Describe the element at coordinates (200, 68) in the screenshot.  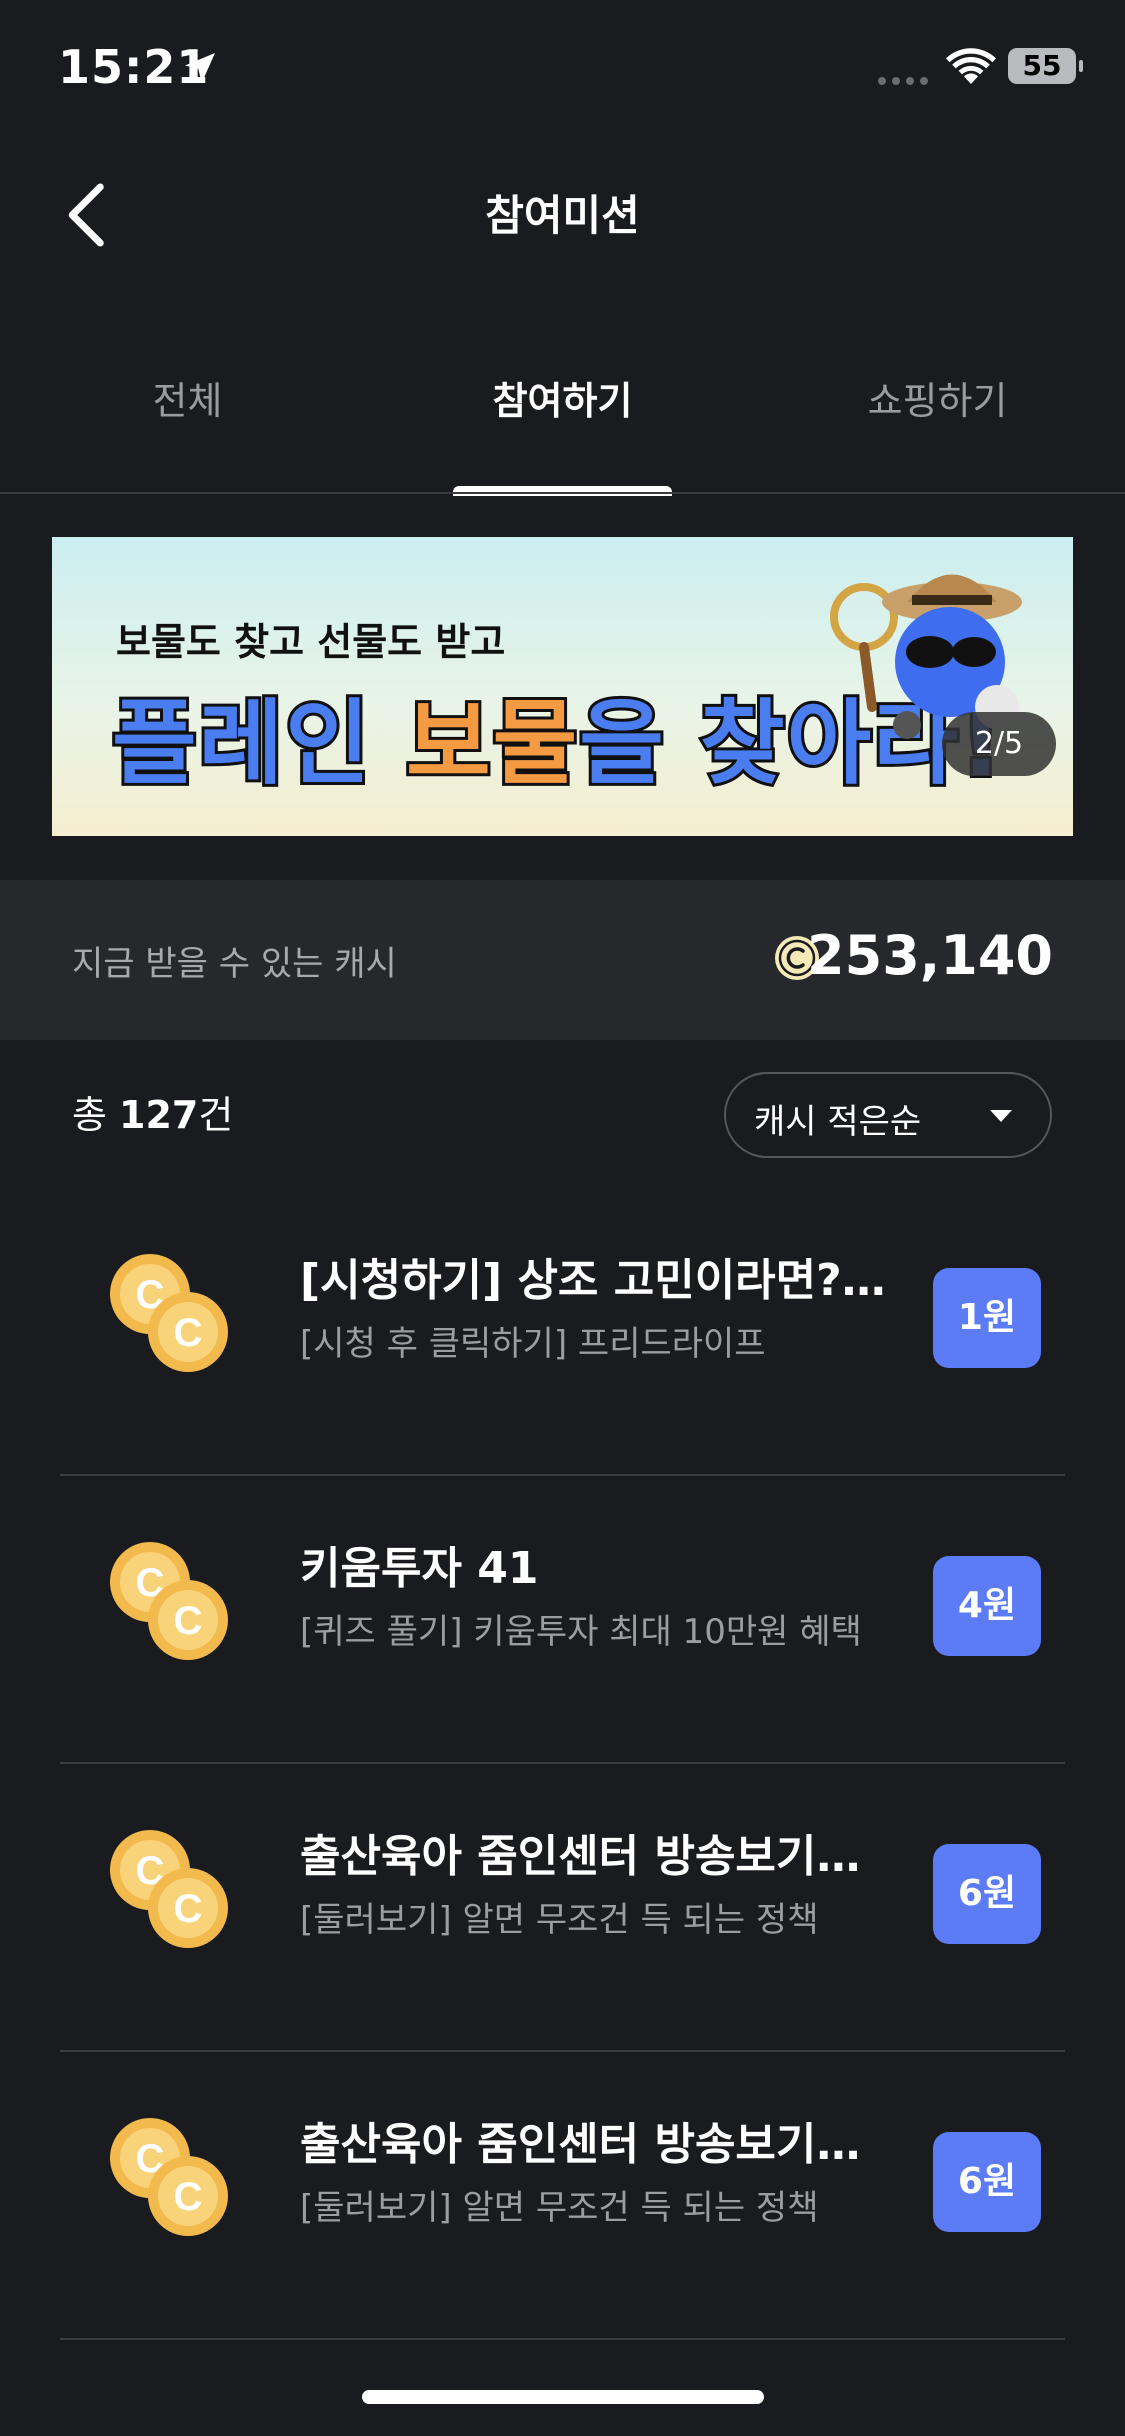
I see `location-arrow-icon` at that location.